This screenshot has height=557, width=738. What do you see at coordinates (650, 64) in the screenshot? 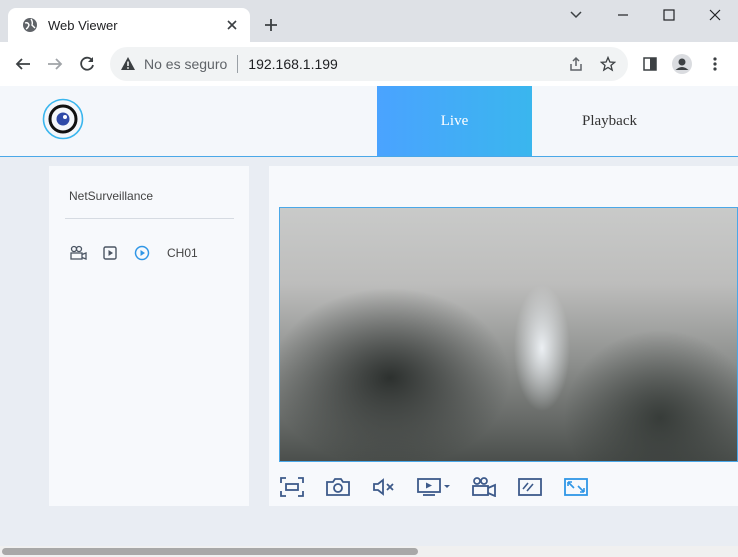
I see `sidebar-icon` at bounding box center [650, 64].